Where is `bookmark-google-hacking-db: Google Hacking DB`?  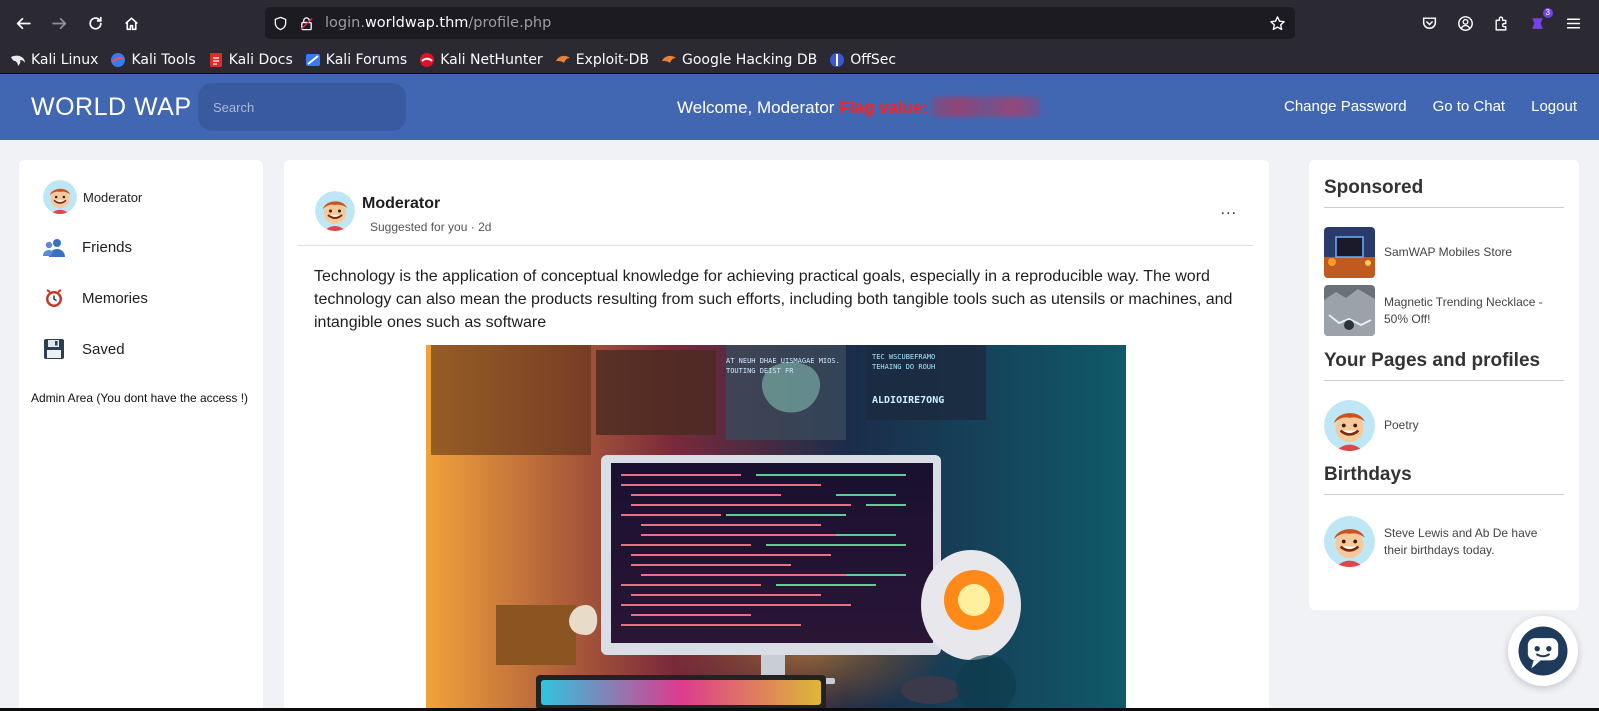
bookmark-google-hacking-db: Google Hacking DB is located at coordinates (739, 60).